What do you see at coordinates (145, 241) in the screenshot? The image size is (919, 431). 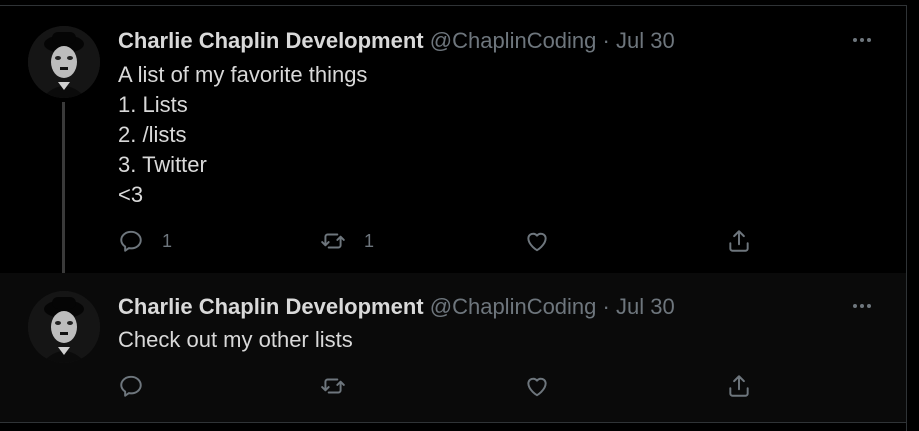 I see `reply-button: 1` at bounding box center [145, 241].